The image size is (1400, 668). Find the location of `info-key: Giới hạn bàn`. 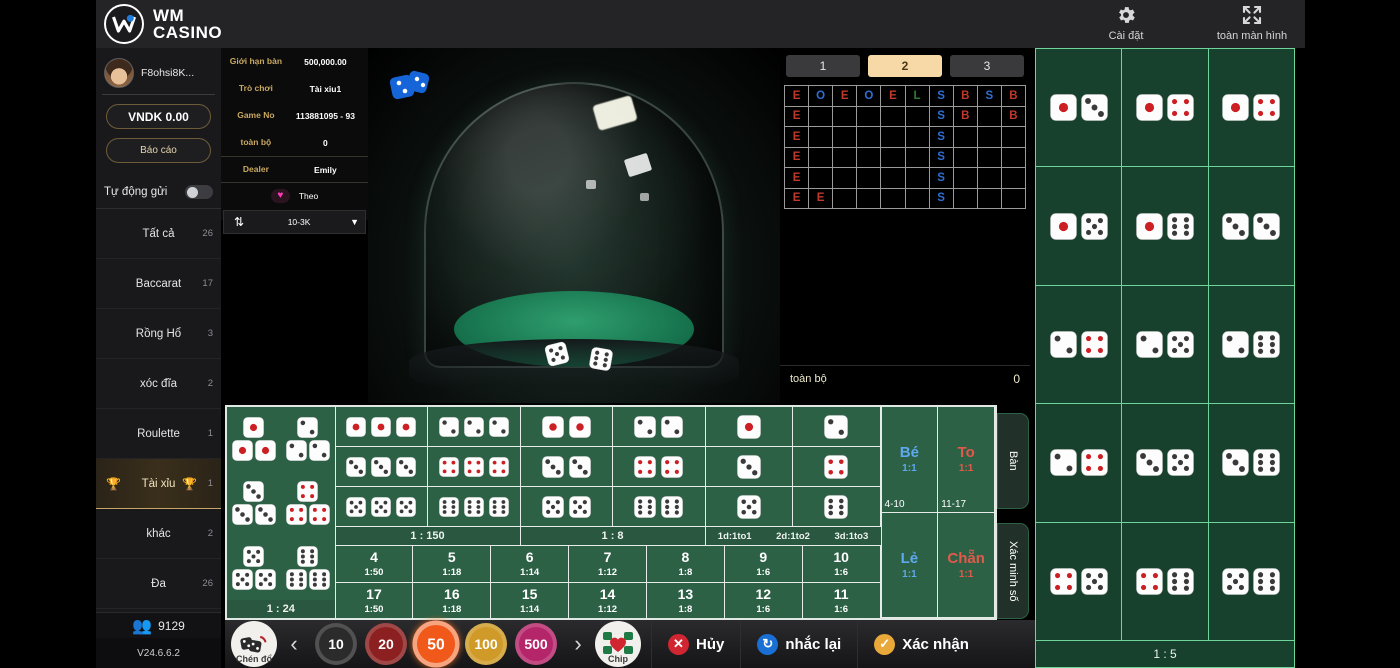

info-key: Giới hạn bàn is located at coordinates (256, 60).